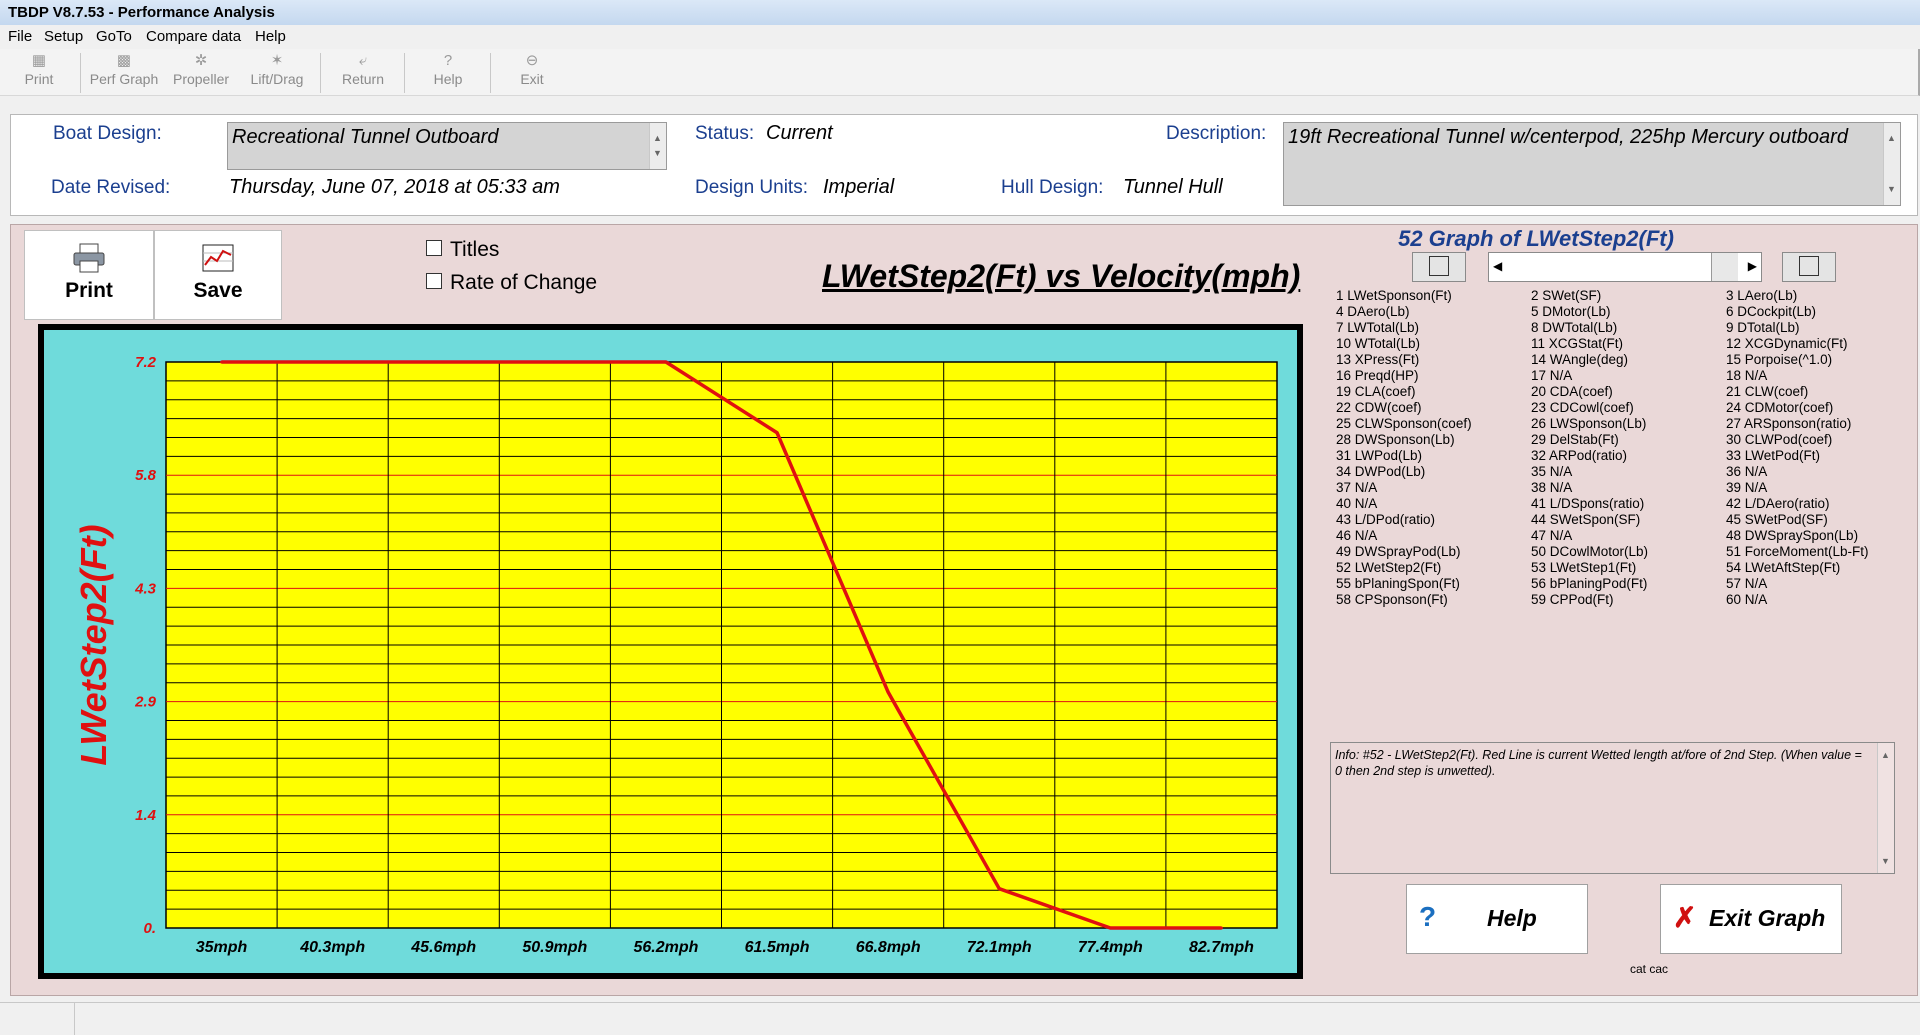 The height and width of the screenshot is (1035, 1920). I want to click on graph-option-item: 2 SWet(SF), so click(1566, 295).